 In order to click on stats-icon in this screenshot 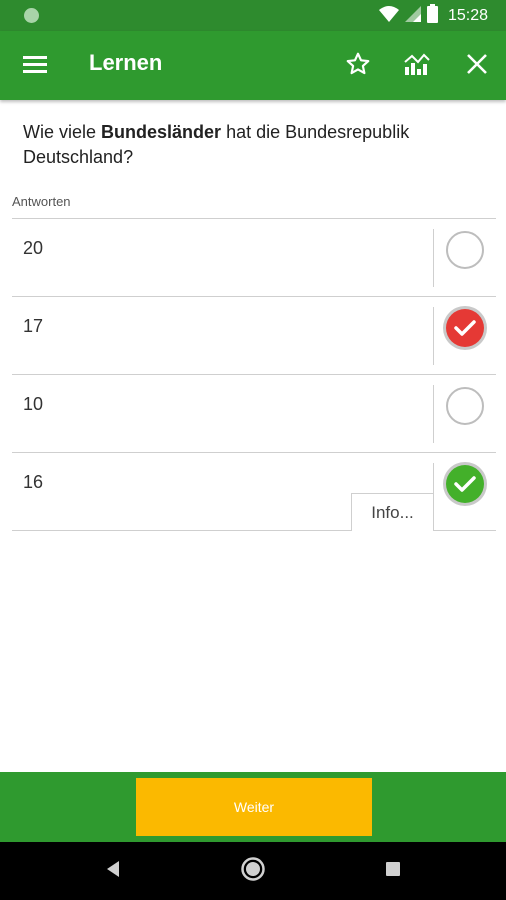, I will do `click(417, 66)`.